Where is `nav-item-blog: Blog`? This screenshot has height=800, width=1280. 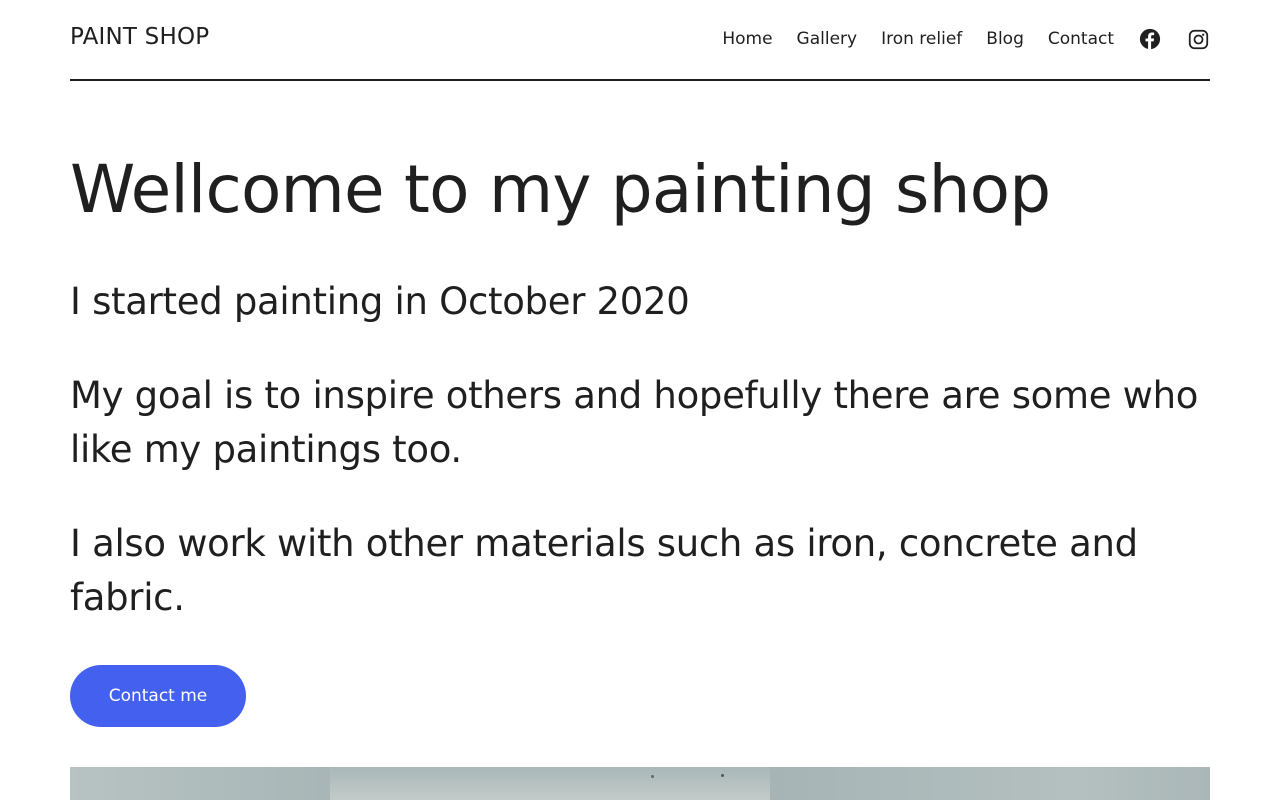
nav-item-blog: Blog is located at coordinates (1005, 39).